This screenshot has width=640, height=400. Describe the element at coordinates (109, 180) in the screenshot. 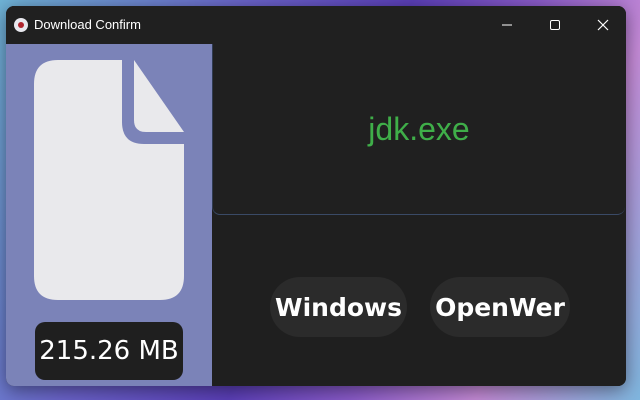

I see `file-icon` at that location.